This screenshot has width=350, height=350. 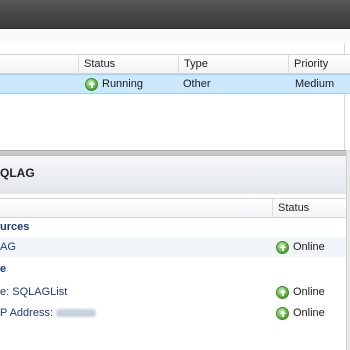 I want to click on group-label-server-name: e, so click(x=3, y=269).